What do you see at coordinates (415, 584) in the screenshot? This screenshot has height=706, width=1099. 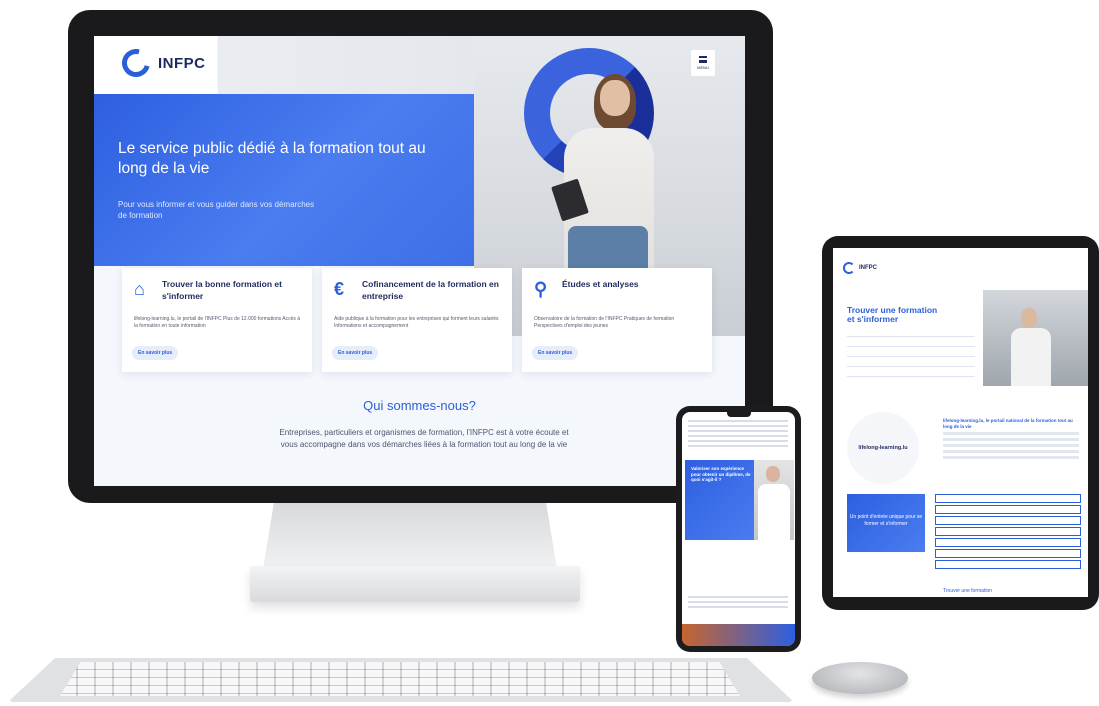 I see `monitor-base` at bounding box center [415, 584].